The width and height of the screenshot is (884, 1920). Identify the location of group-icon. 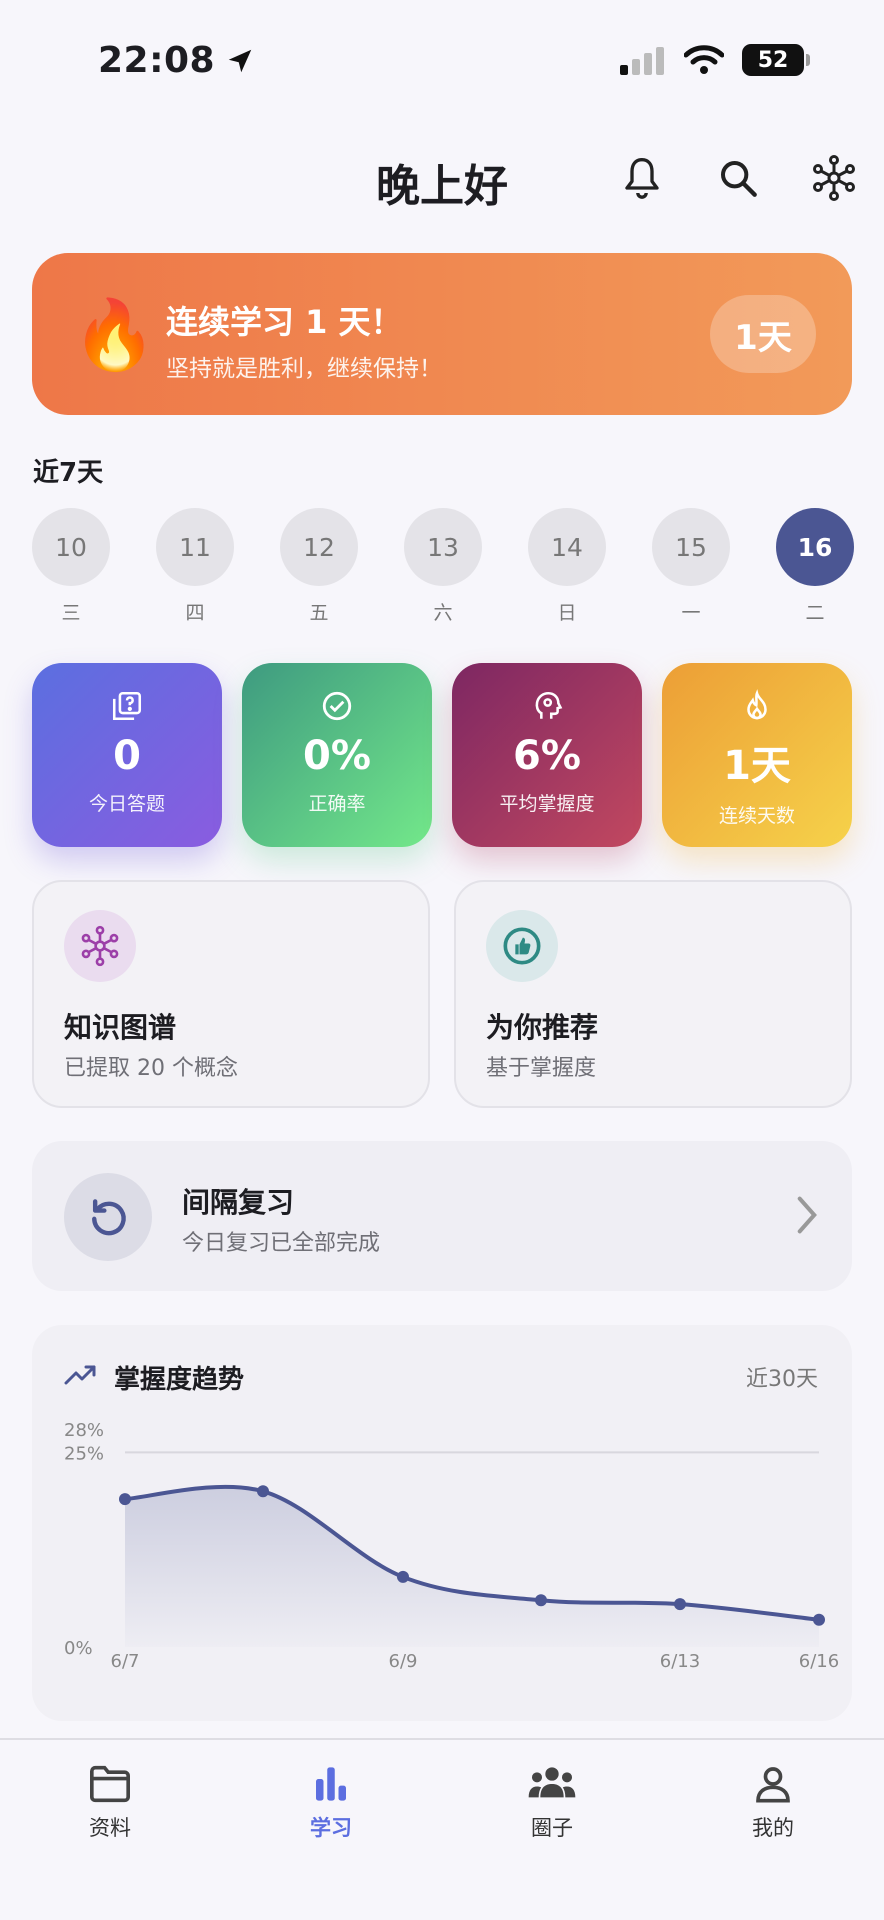
(552, 1782).